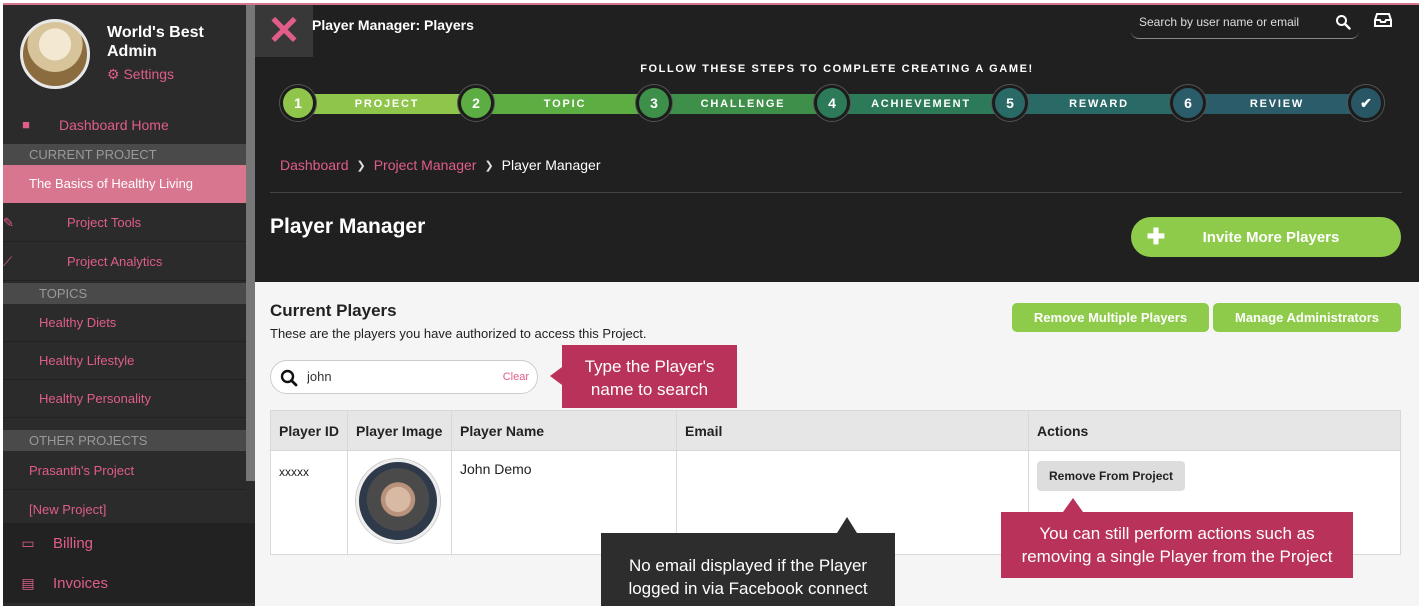 The height and width of the screenshot is (616, 1423). I want to click on invite-players-button: ✚ Invite More Players, so click(1266, 237).